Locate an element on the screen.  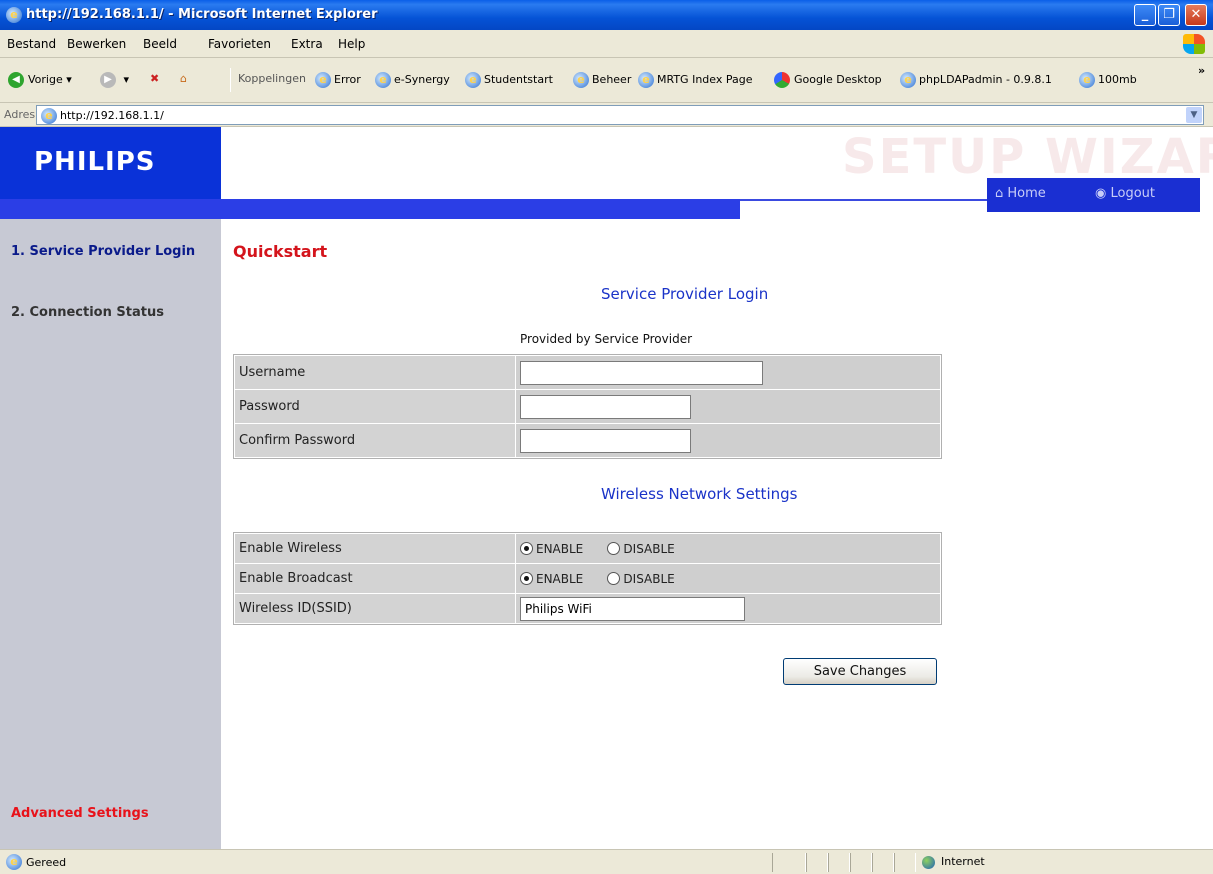
enable-broadcast-disable-radio is located at coordinates (614, 578).